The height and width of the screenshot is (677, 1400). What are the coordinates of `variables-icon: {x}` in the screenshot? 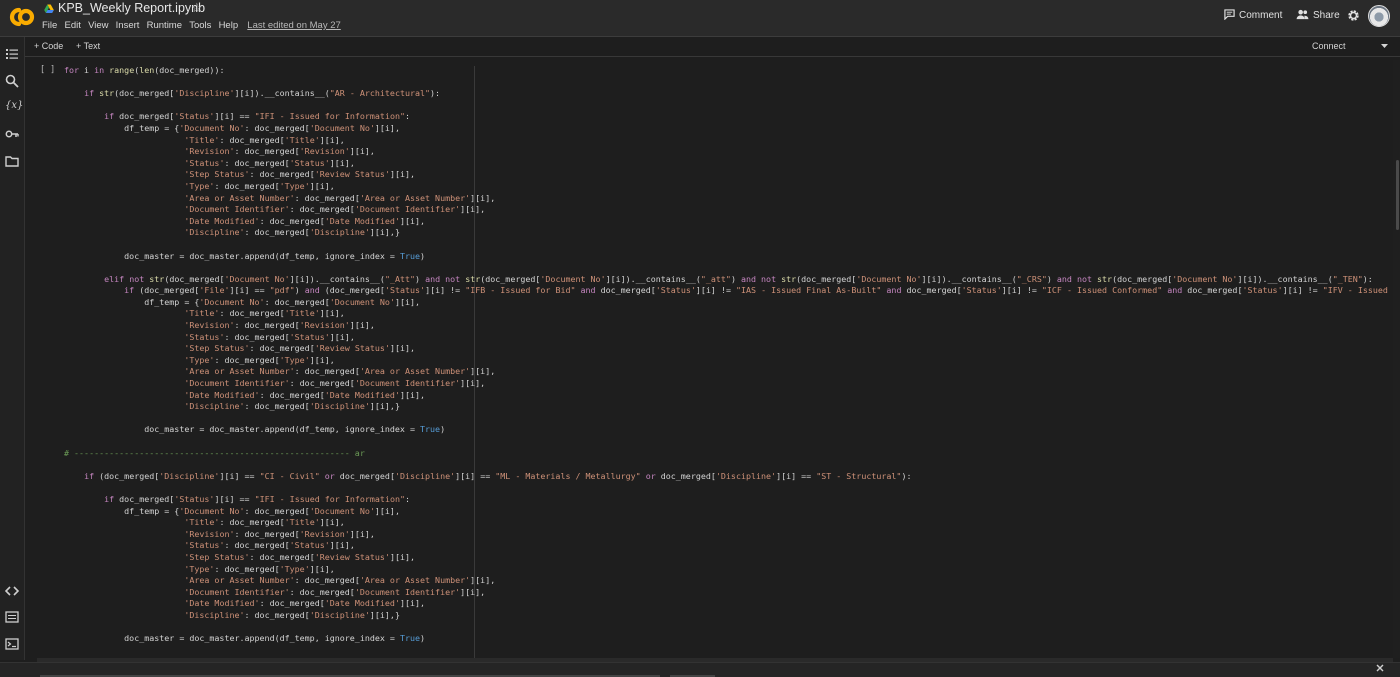 It's located at (14, 107).